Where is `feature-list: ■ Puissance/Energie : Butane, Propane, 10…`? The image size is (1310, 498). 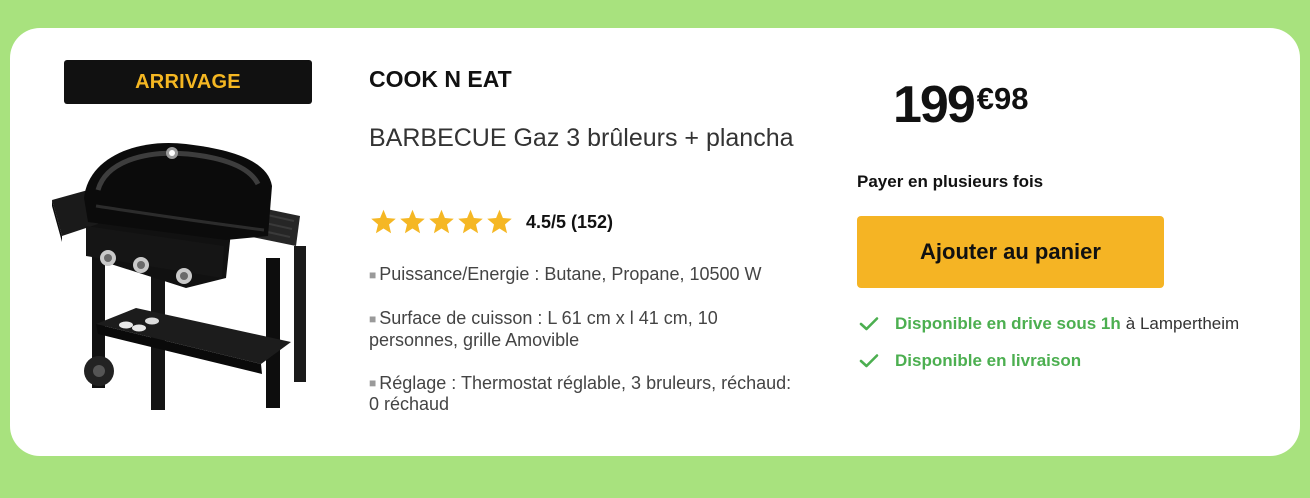
feature-list: ■ Puissance/Energie : Butane, Propane, 10… is located at coordinates (584, 350).